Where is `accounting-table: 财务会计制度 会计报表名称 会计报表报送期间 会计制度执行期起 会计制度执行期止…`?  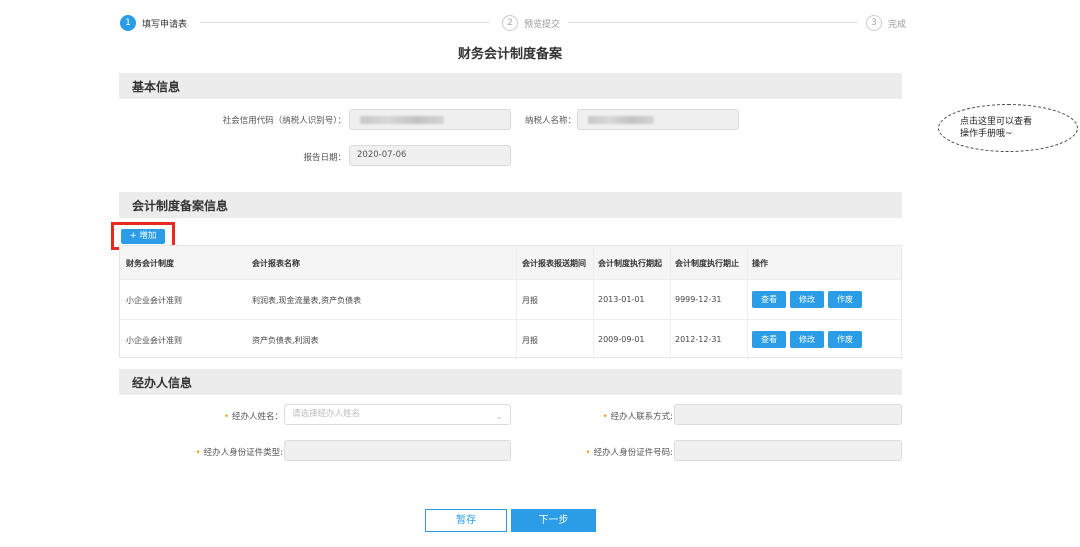
accounting-table: 财务会计制度 会计报表名称 会计报表报送期间 会计制度执行期起 会计制度执行期止… is located at coordinates (510, 301).